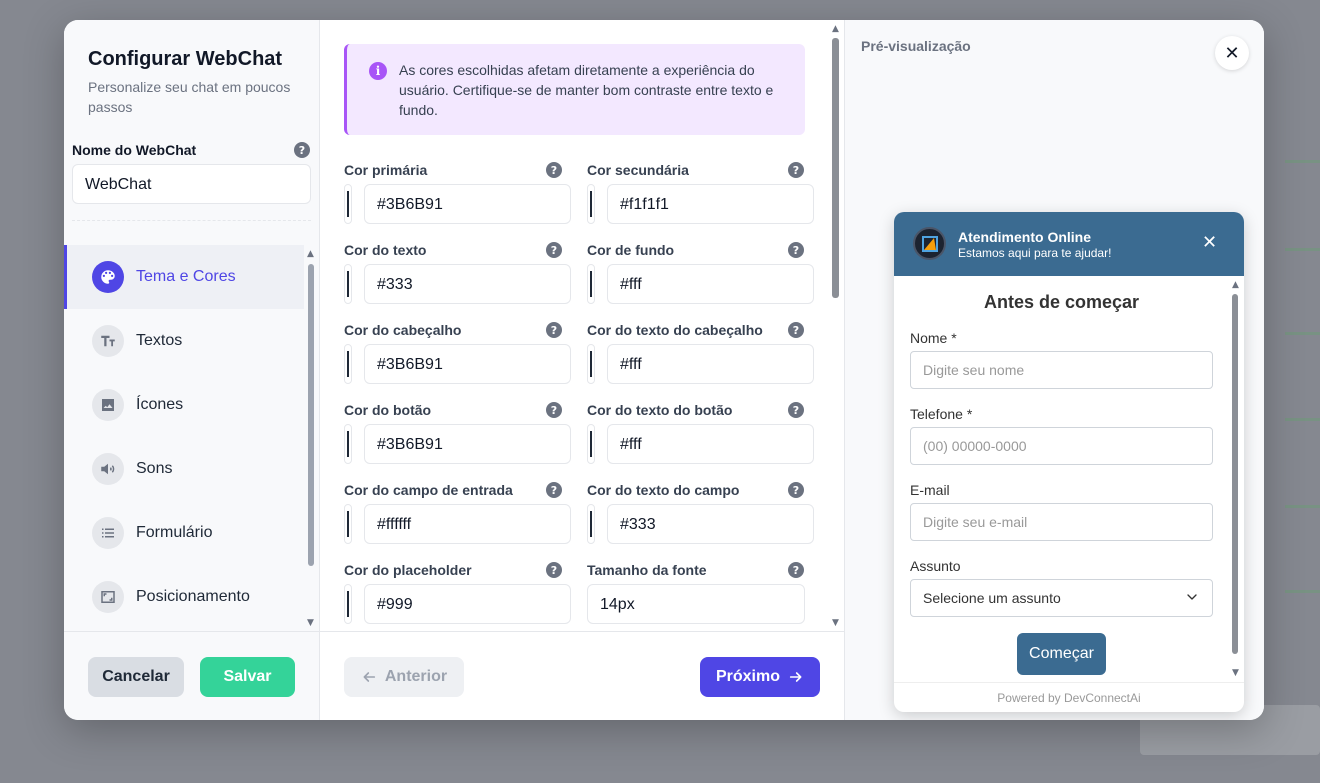 The width and height of the screenshot is (1320, 783). I want to click on chat-phone-input: (00) 00000-0000, so click(1061, 446).